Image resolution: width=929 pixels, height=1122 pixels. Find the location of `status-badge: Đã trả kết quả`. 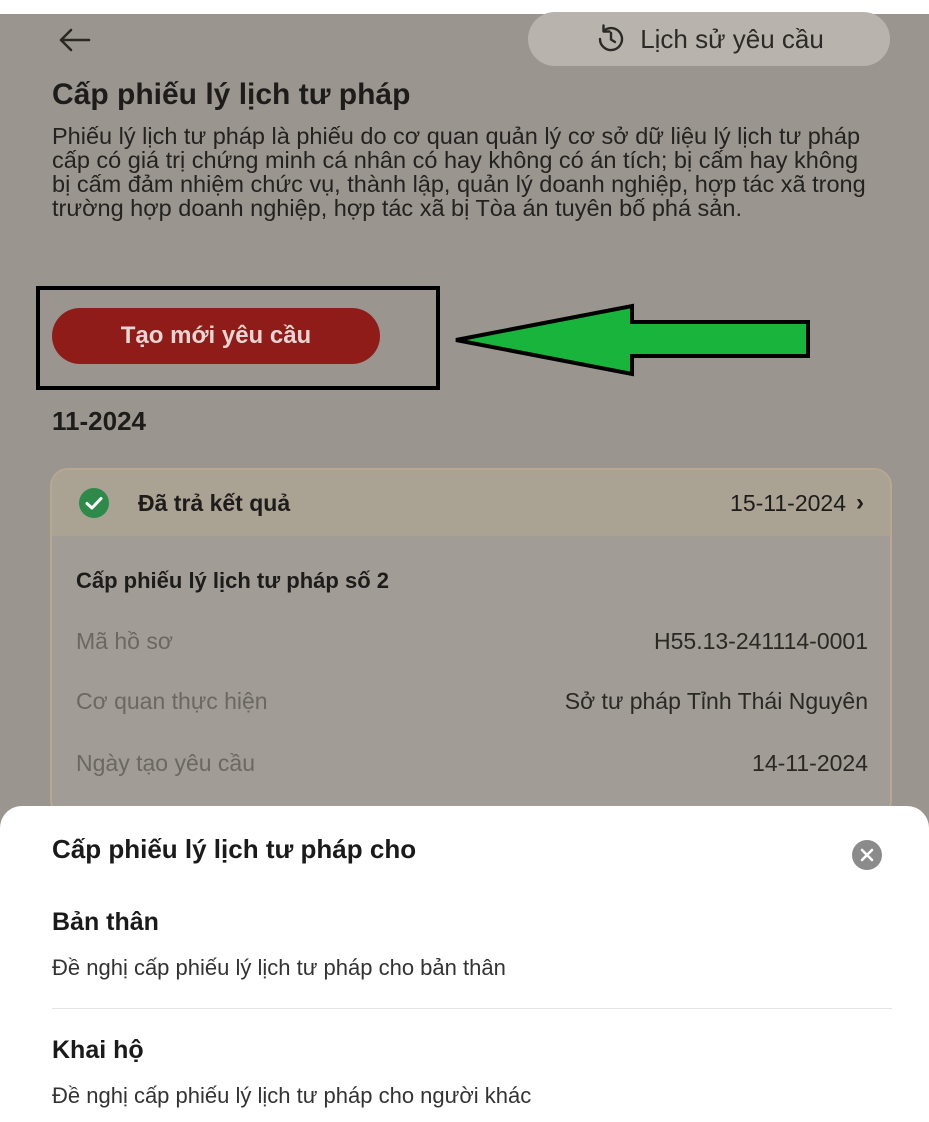

status-badge: Đã trả kết quả is located at coordinates (214, 502).